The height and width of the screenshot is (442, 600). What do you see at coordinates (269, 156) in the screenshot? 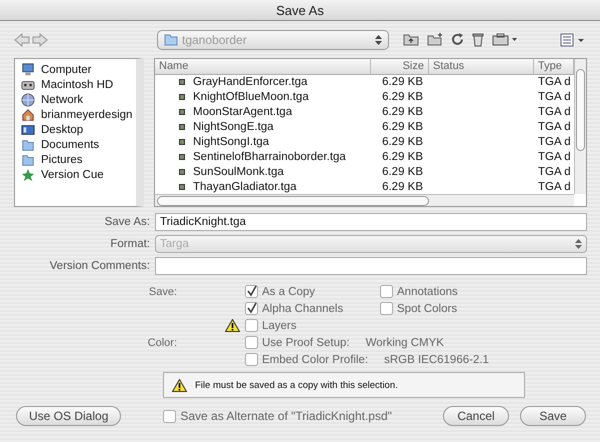
I see `file-name: SentinelofBharrainoborder.tga` at bounding box center [269, 156].